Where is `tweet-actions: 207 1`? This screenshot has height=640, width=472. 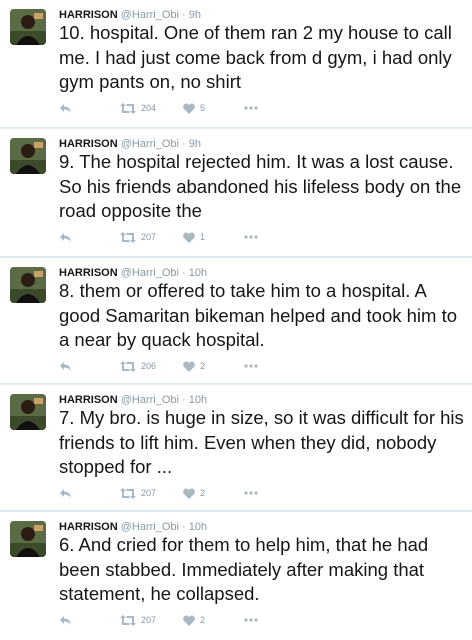
tweet-actions: 207 1 is located at coordinates (189, 237).